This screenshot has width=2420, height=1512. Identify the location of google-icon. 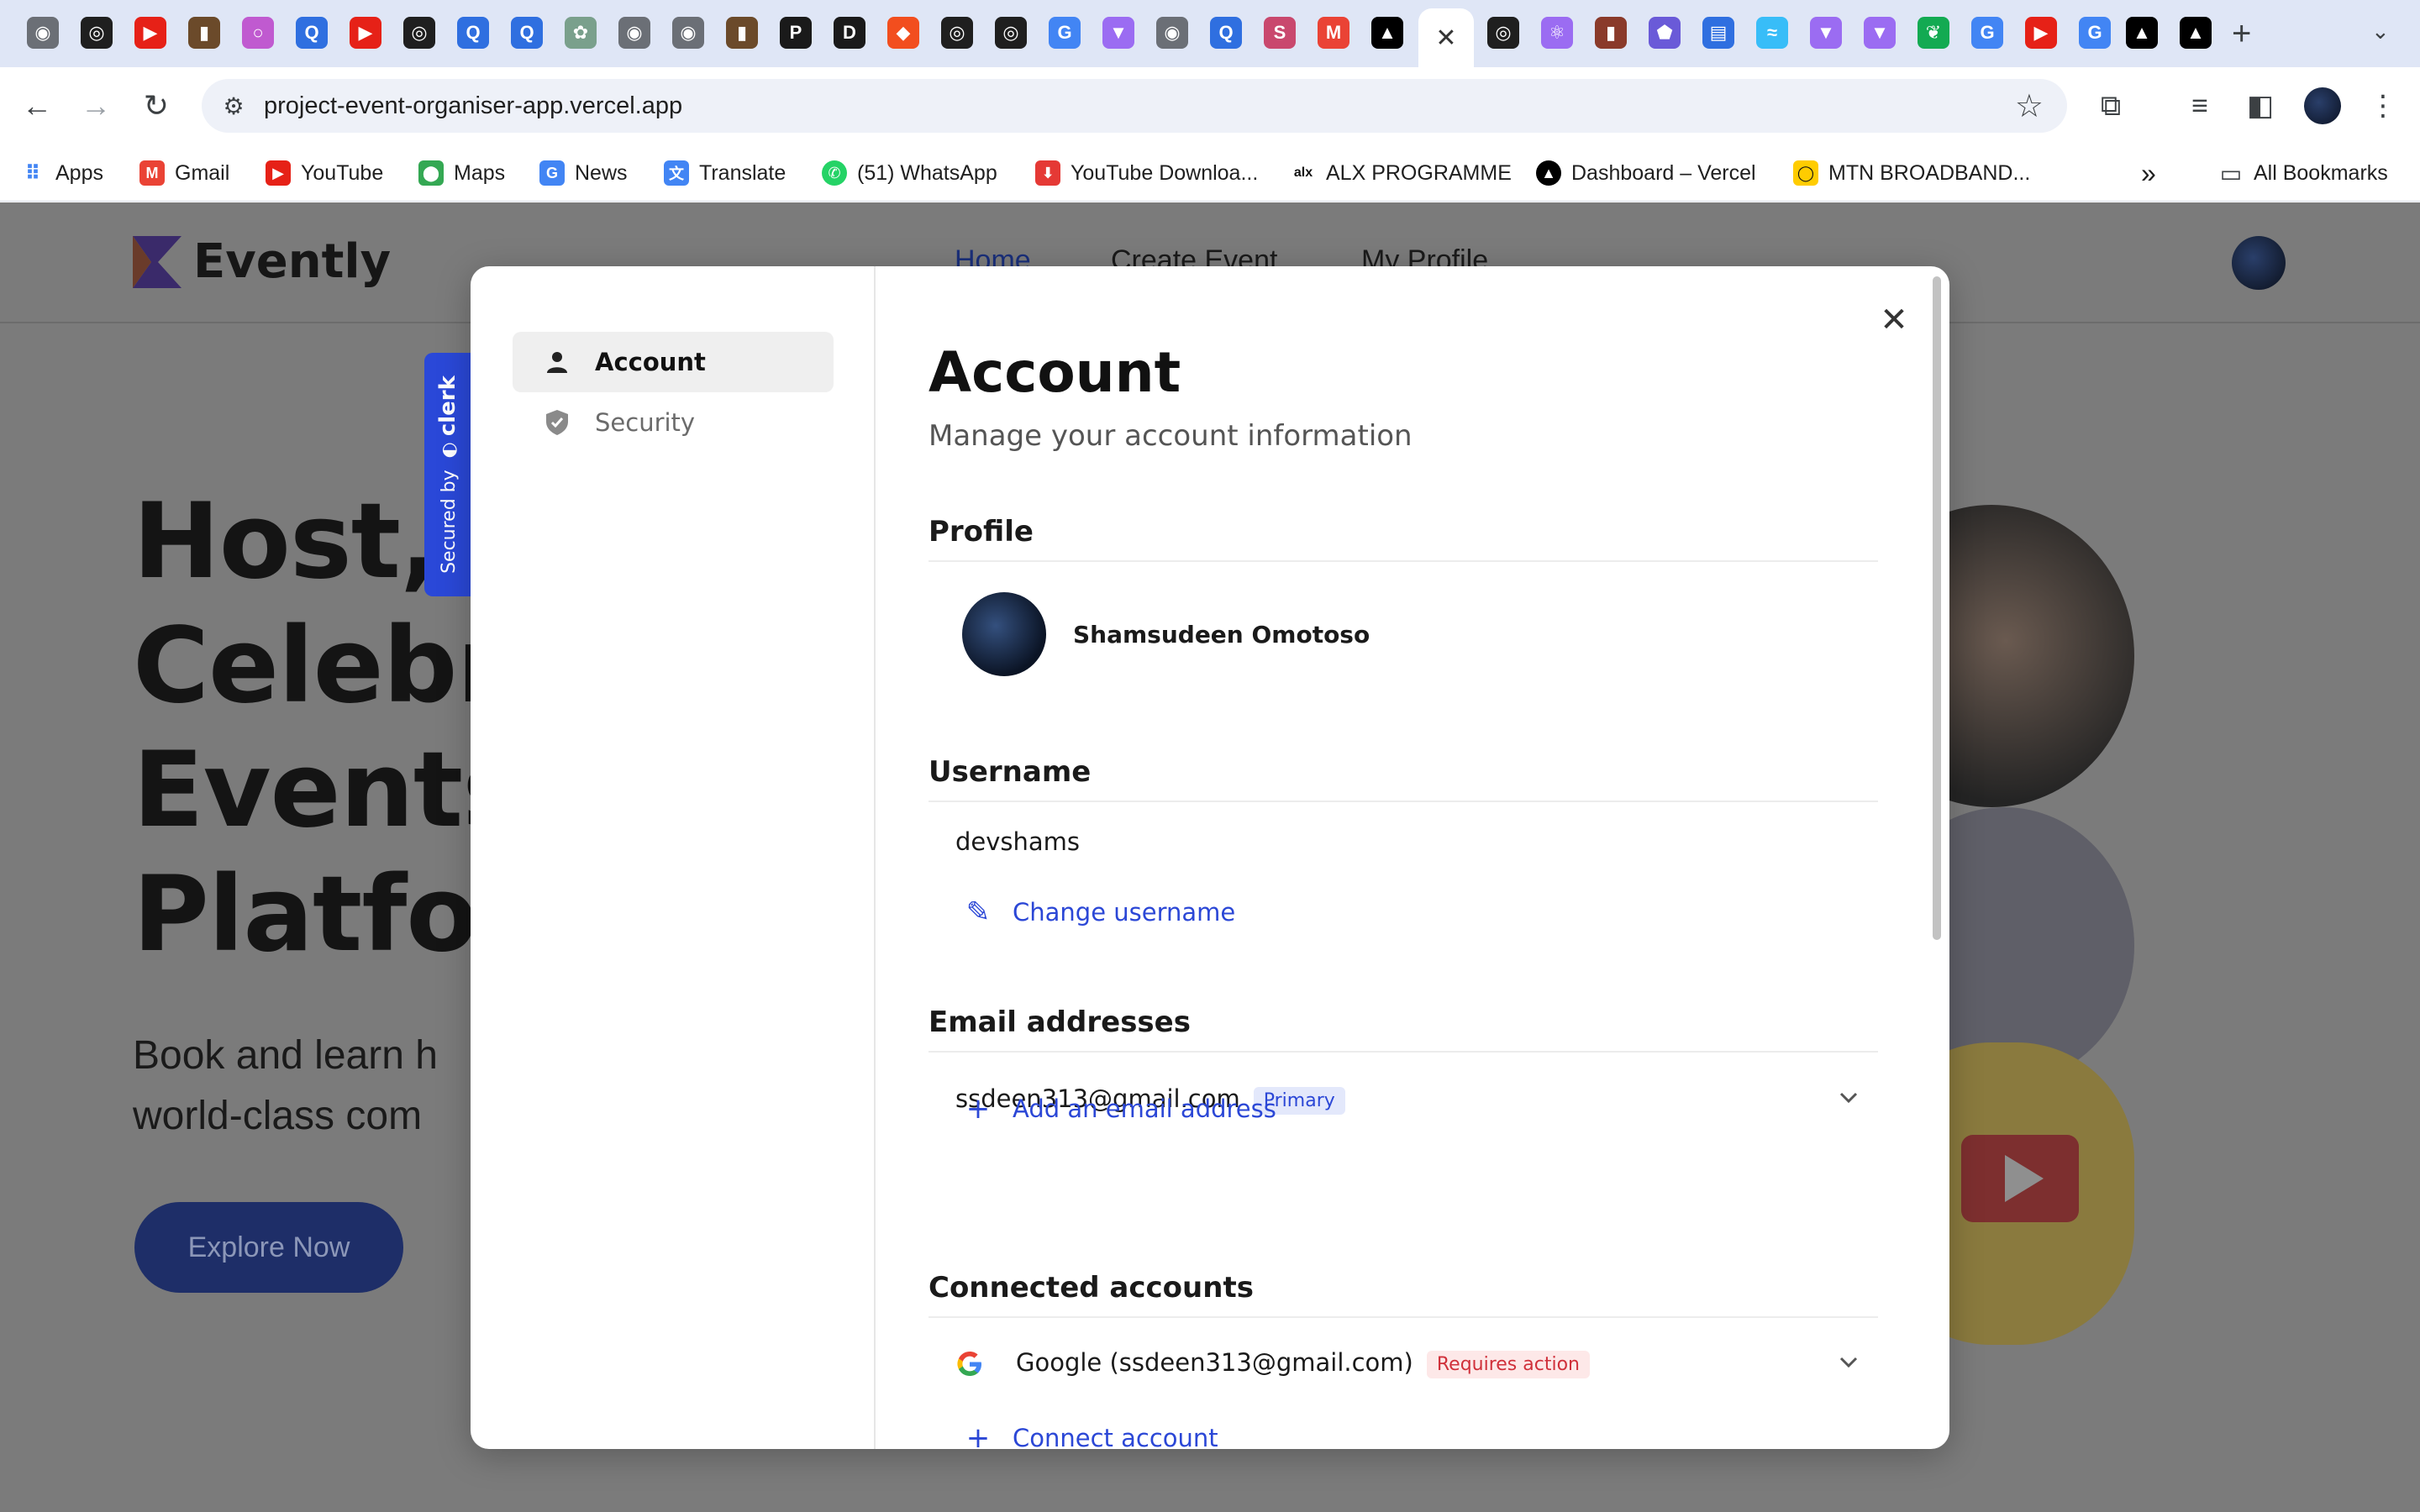
(969, 1364).